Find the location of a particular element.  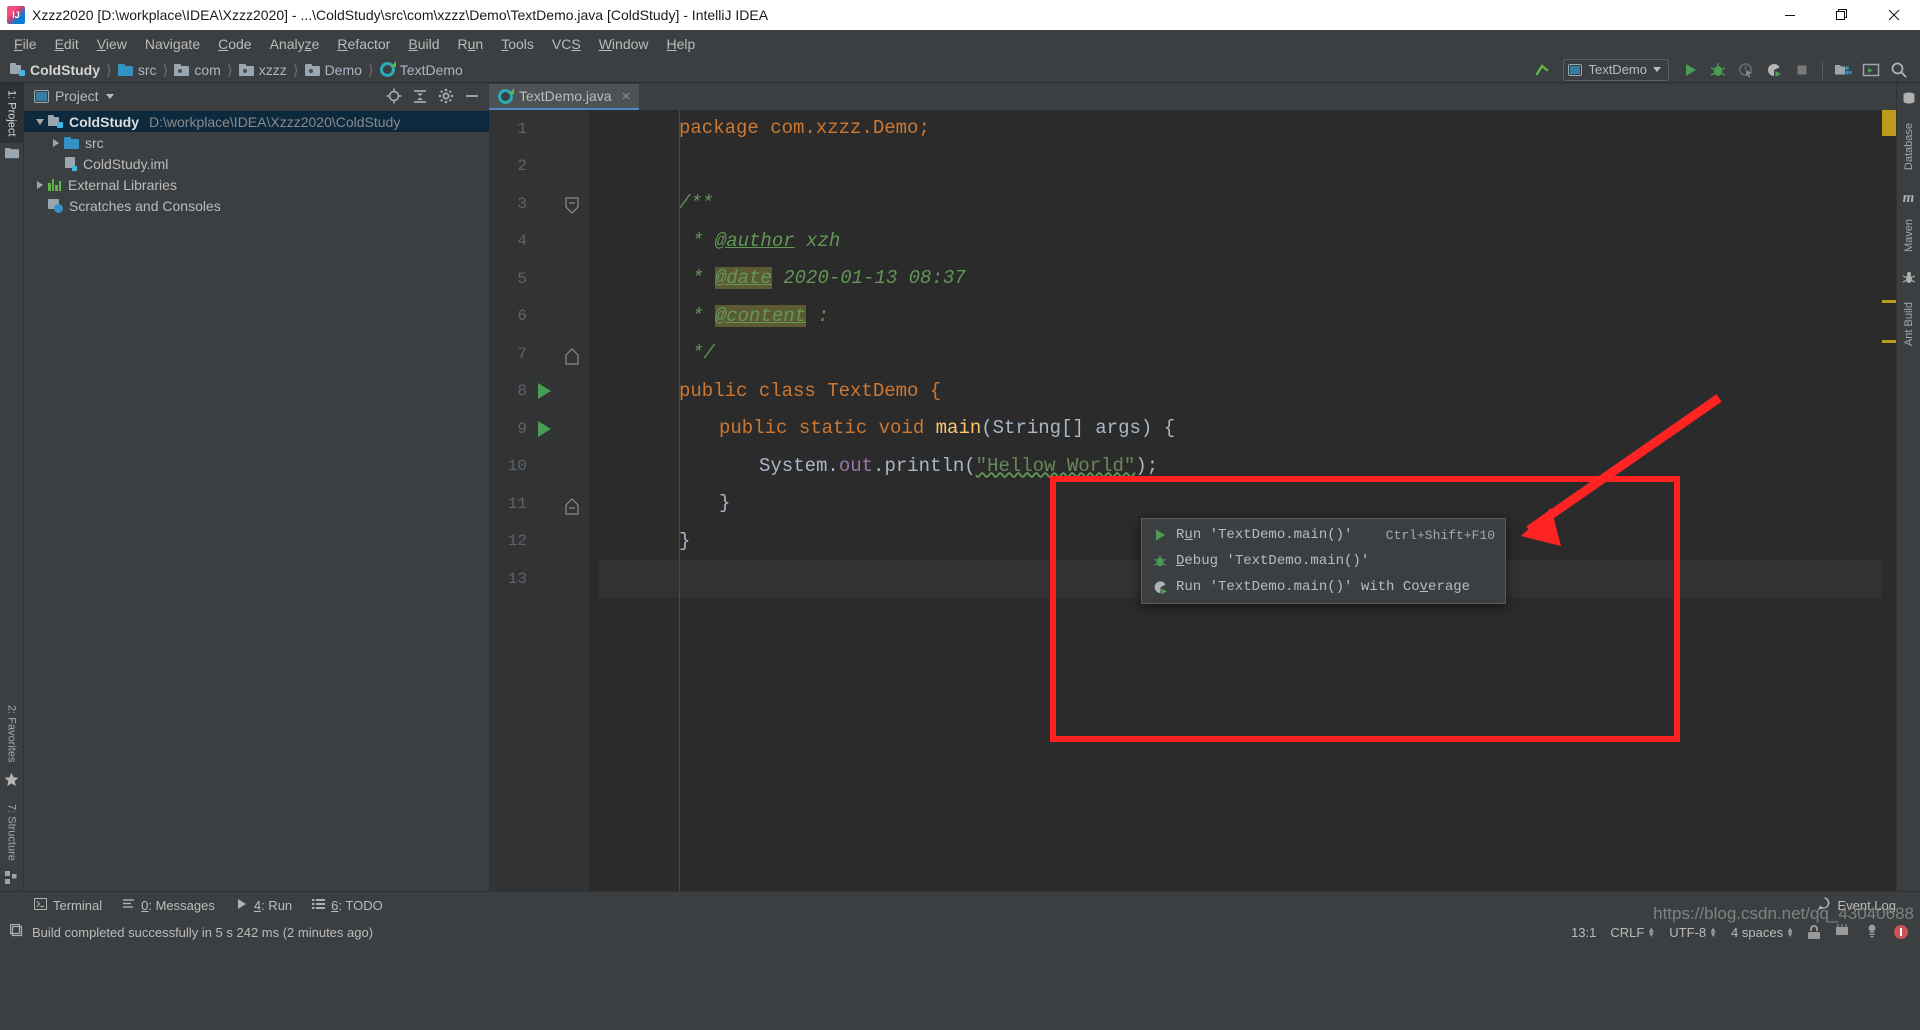

package-icon is located at coordinates (312, 69).